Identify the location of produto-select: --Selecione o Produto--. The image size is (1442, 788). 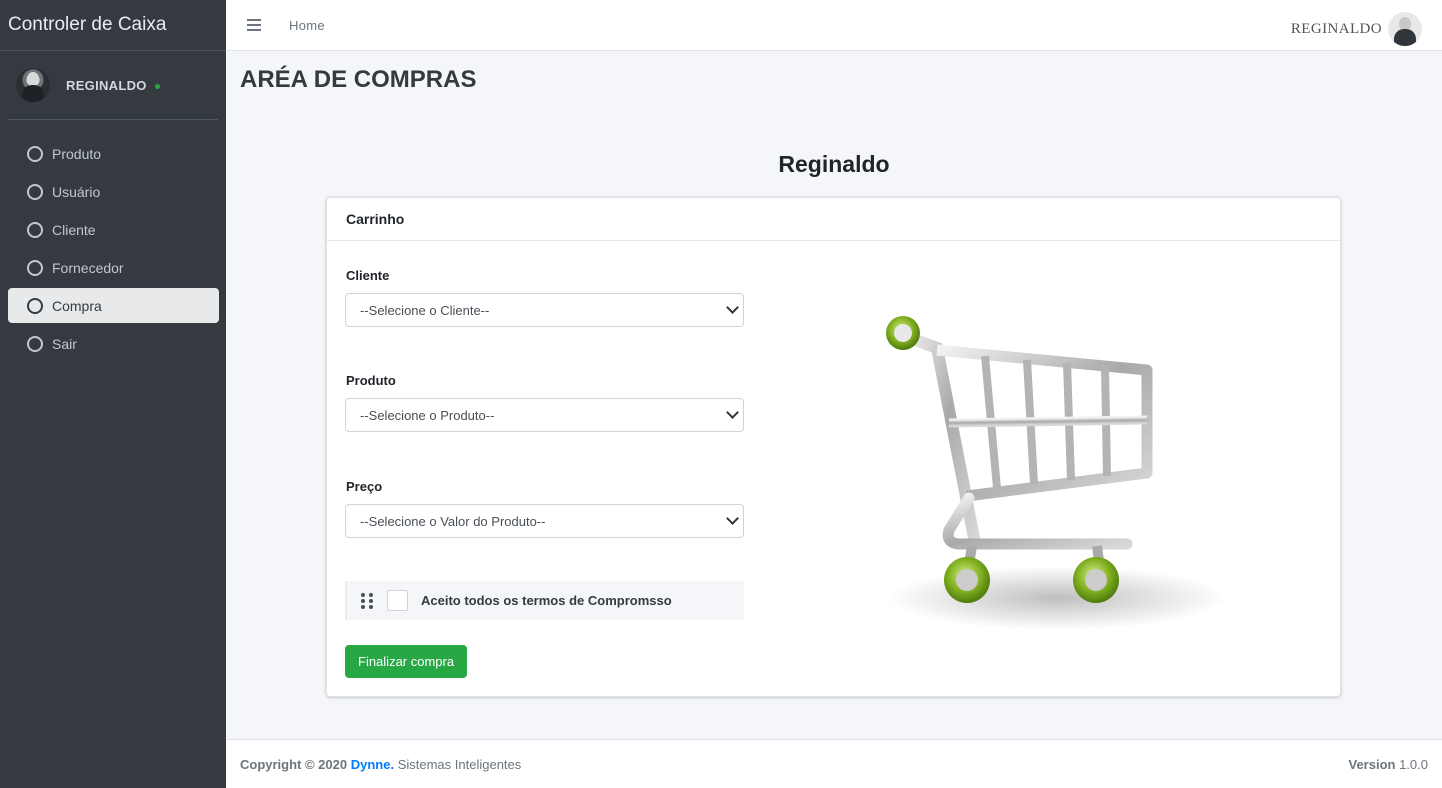
(544, 415).